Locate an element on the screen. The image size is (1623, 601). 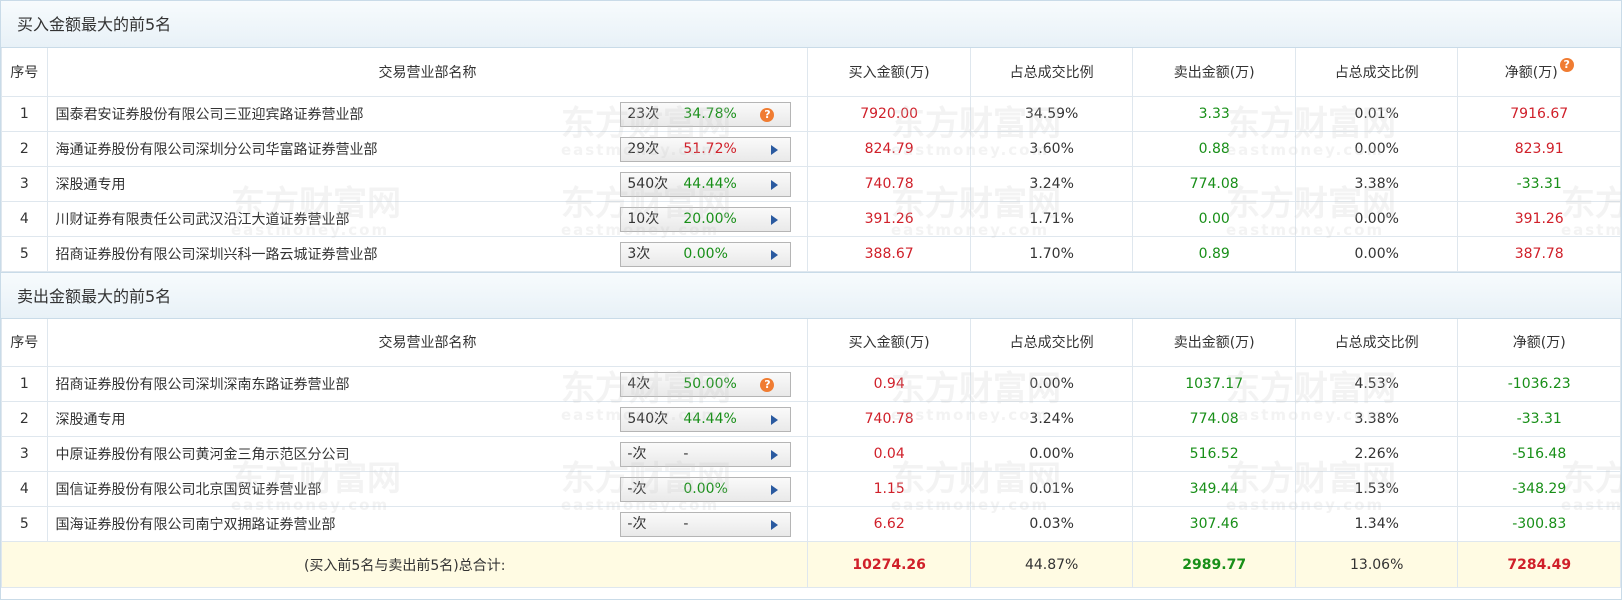
sell-amount: 0.88 is located at coordinates (1214, 148).